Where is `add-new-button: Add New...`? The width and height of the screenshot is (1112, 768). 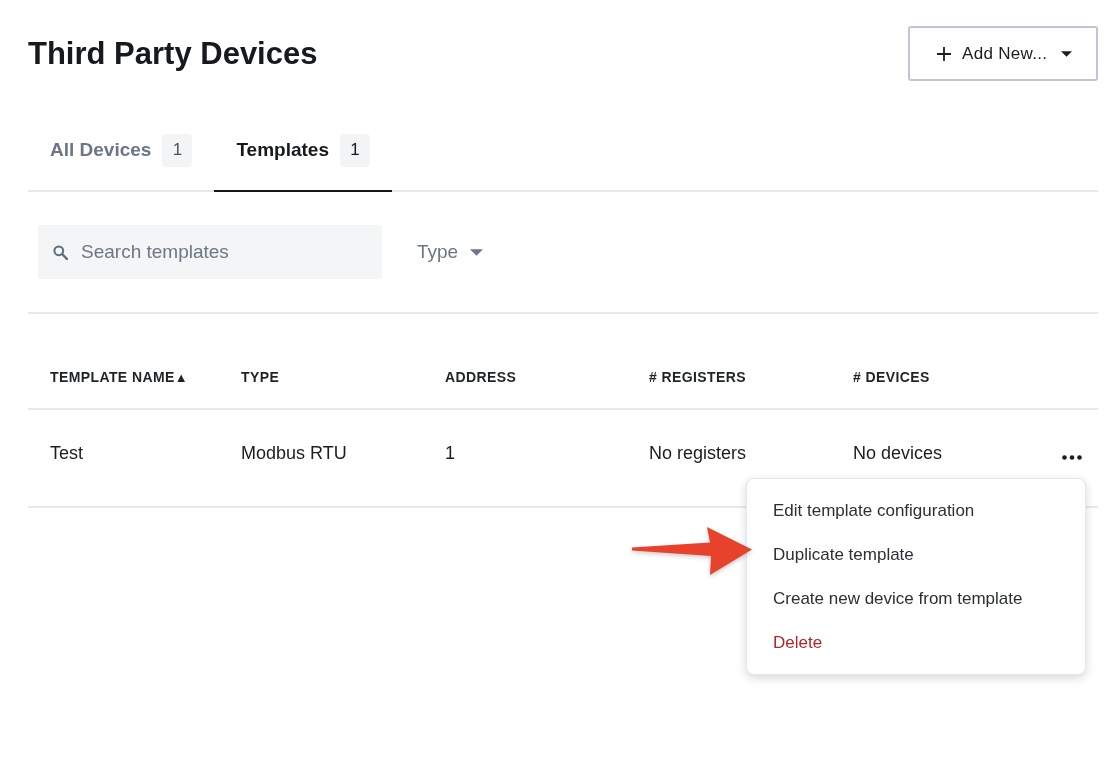 add-new-button: Add New... is located at coordinates (1003, 53).